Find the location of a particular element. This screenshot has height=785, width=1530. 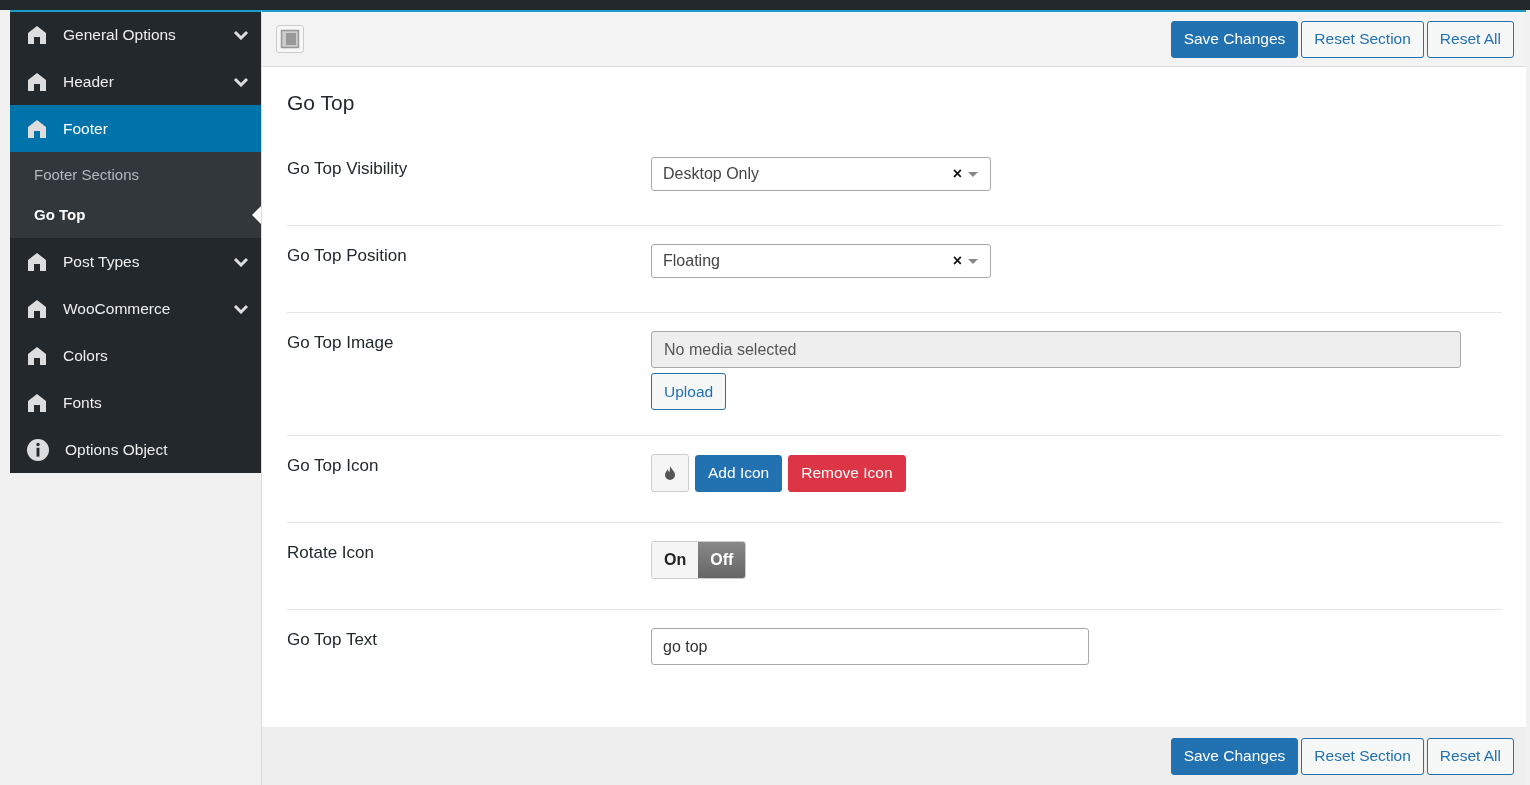

sidebar-subitem: Footer Sections is located at coordinates (135, 174).